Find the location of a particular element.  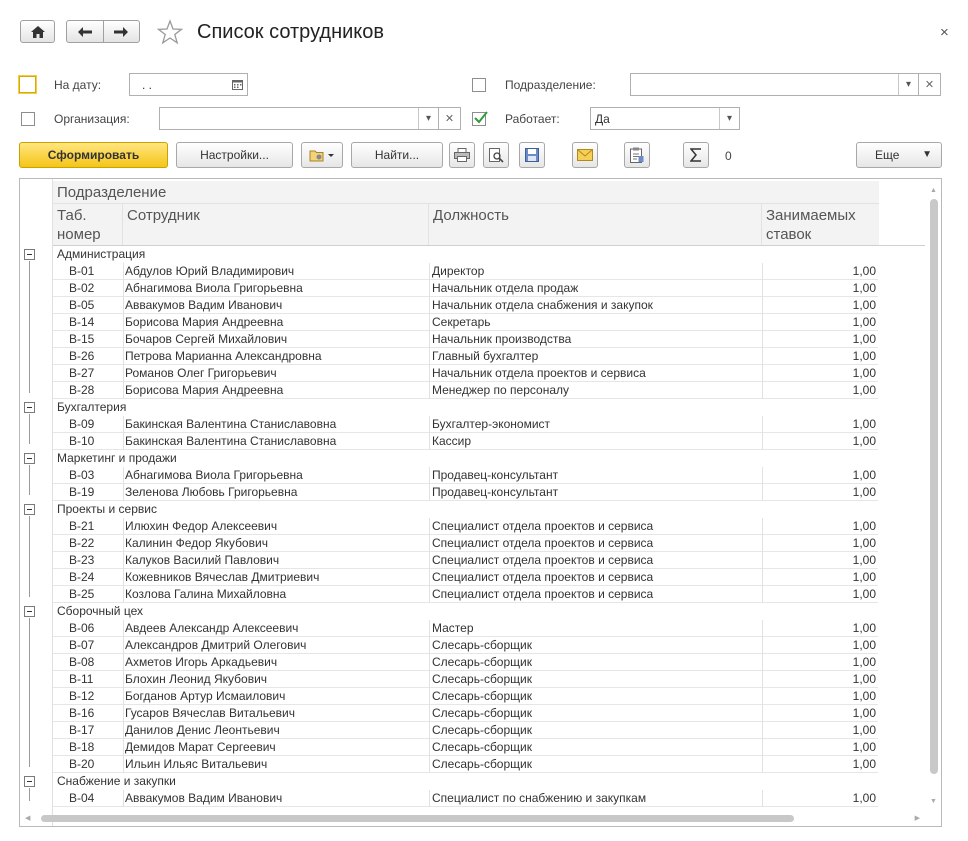

department-filter-checkbox is located at coordinates (479, 85).